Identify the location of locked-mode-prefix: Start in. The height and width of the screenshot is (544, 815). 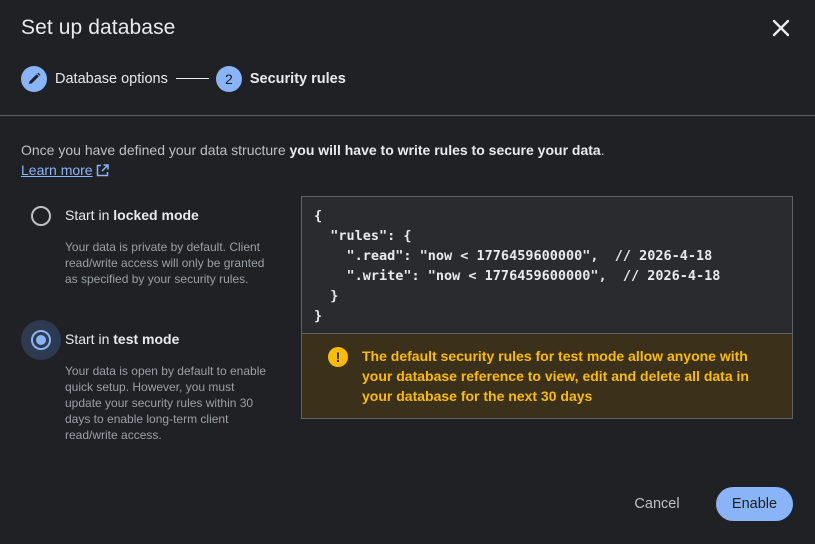
(89, 215).